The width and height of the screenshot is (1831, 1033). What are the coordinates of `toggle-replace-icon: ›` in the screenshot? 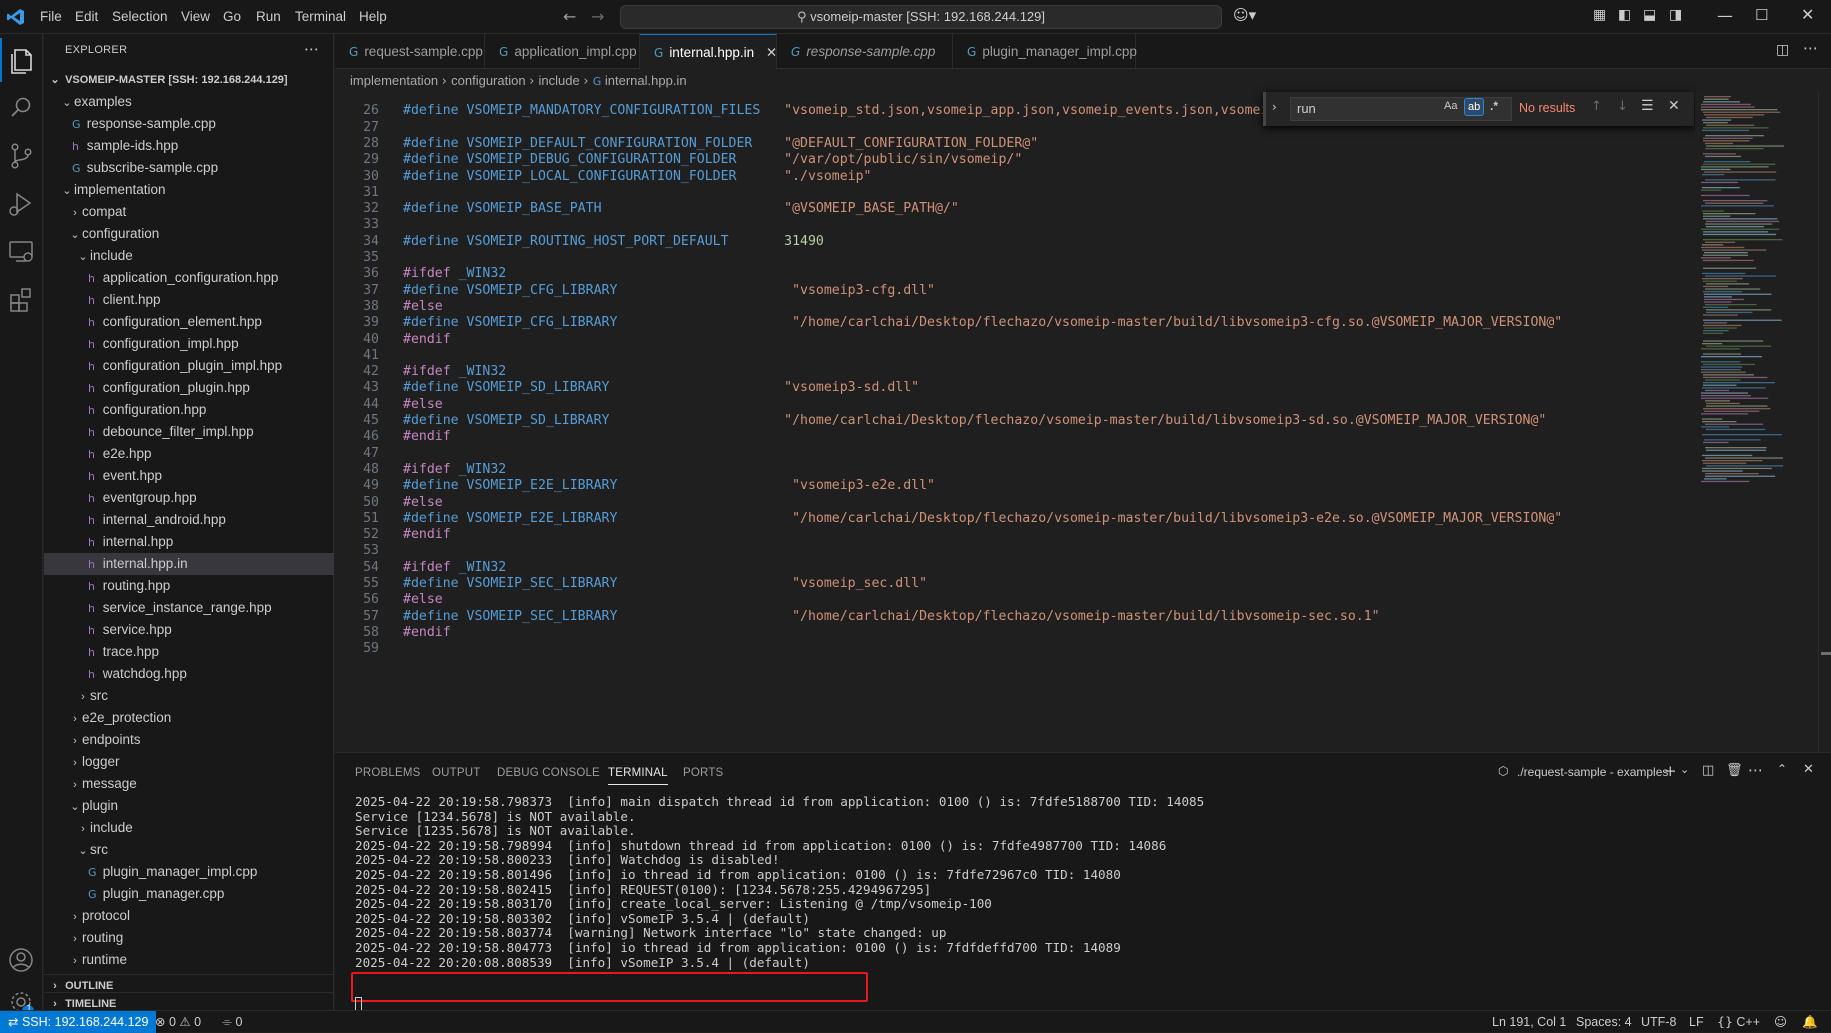 It's located at (1274, 107).